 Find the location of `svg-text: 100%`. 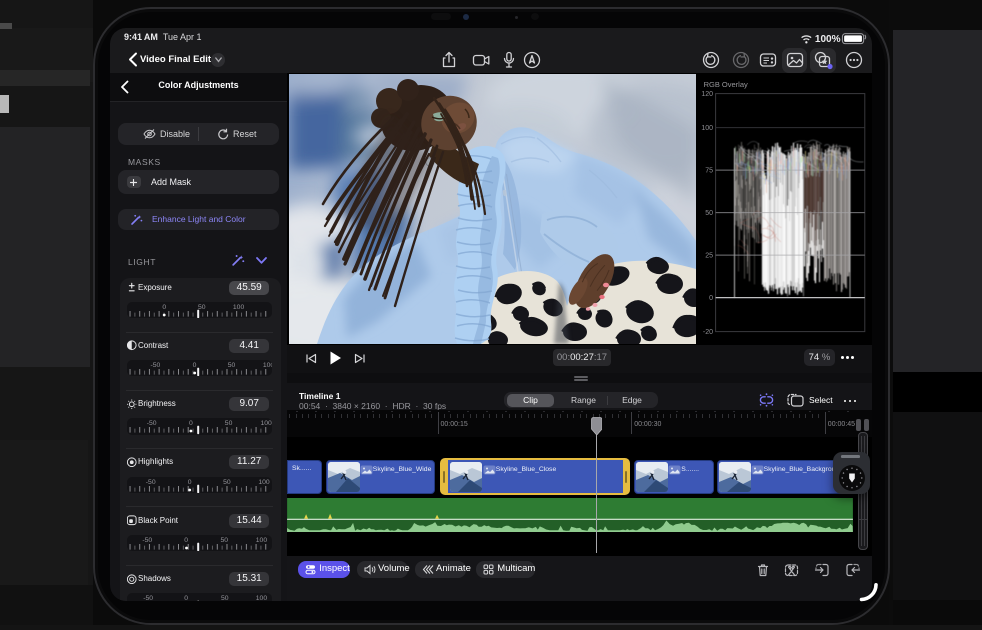

svg-text: 100% is located at coordinates (828, 39).